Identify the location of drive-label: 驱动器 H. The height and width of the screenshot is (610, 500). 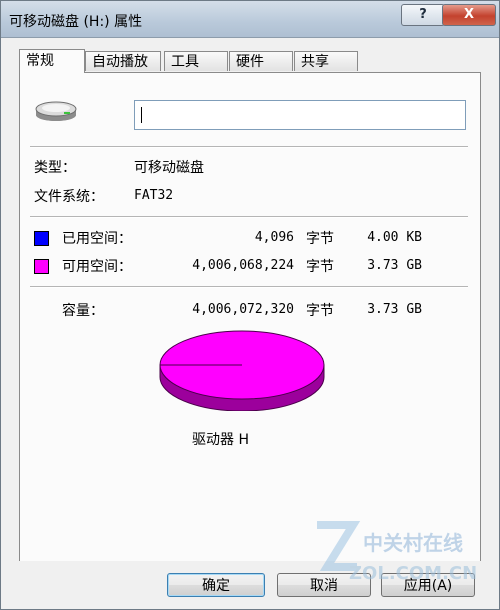
(220, 440).